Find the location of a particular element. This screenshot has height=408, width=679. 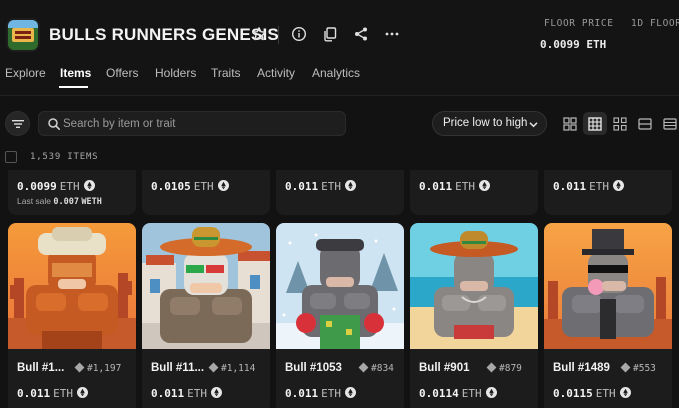

tab-activity: Activity is located at coordinates (276, 73).